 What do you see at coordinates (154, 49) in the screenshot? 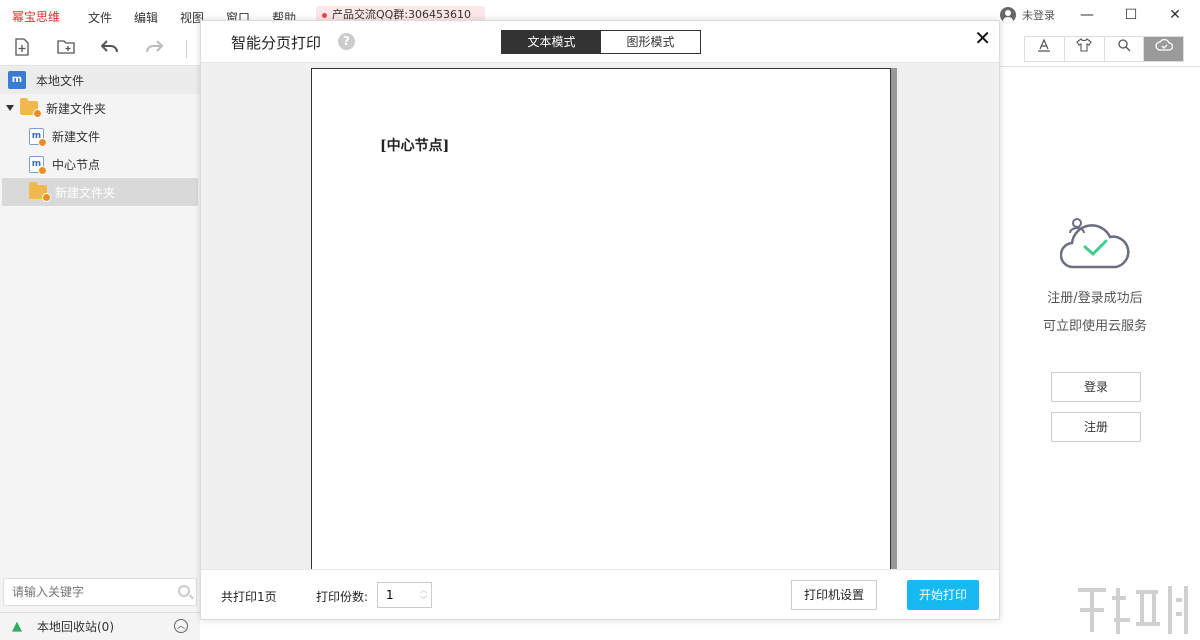
I see `redo-icon` at bounding box center [154, 49].